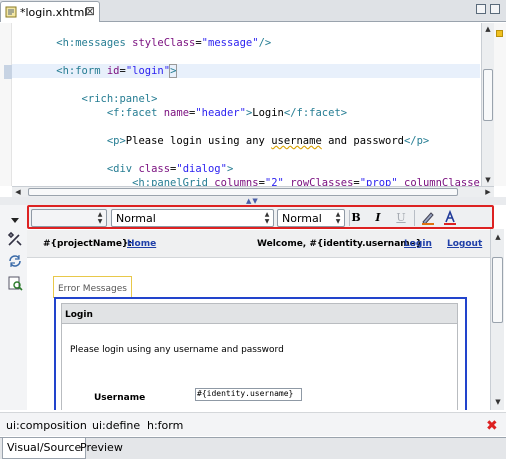  Describe the element at coordinates (265, 43) in the screenshot. I see `code-token: />` at that location.